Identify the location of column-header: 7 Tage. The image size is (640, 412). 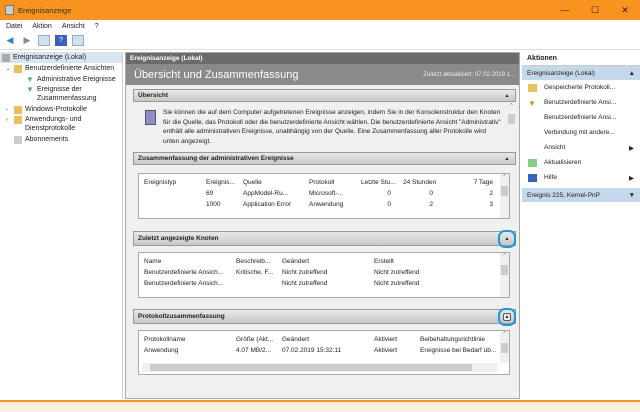
(473, 182).